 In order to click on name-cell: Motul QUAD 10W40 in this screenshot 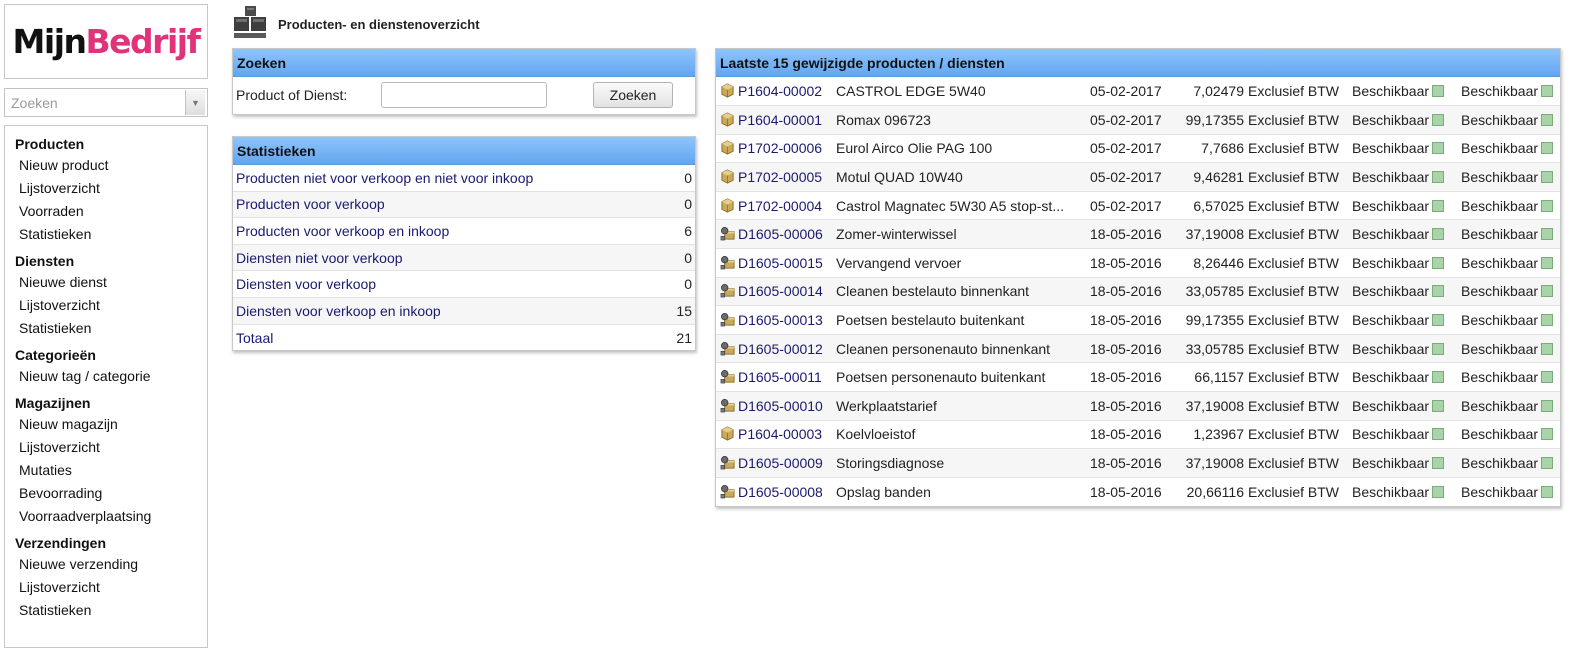, I will do `click(963, 177)`.